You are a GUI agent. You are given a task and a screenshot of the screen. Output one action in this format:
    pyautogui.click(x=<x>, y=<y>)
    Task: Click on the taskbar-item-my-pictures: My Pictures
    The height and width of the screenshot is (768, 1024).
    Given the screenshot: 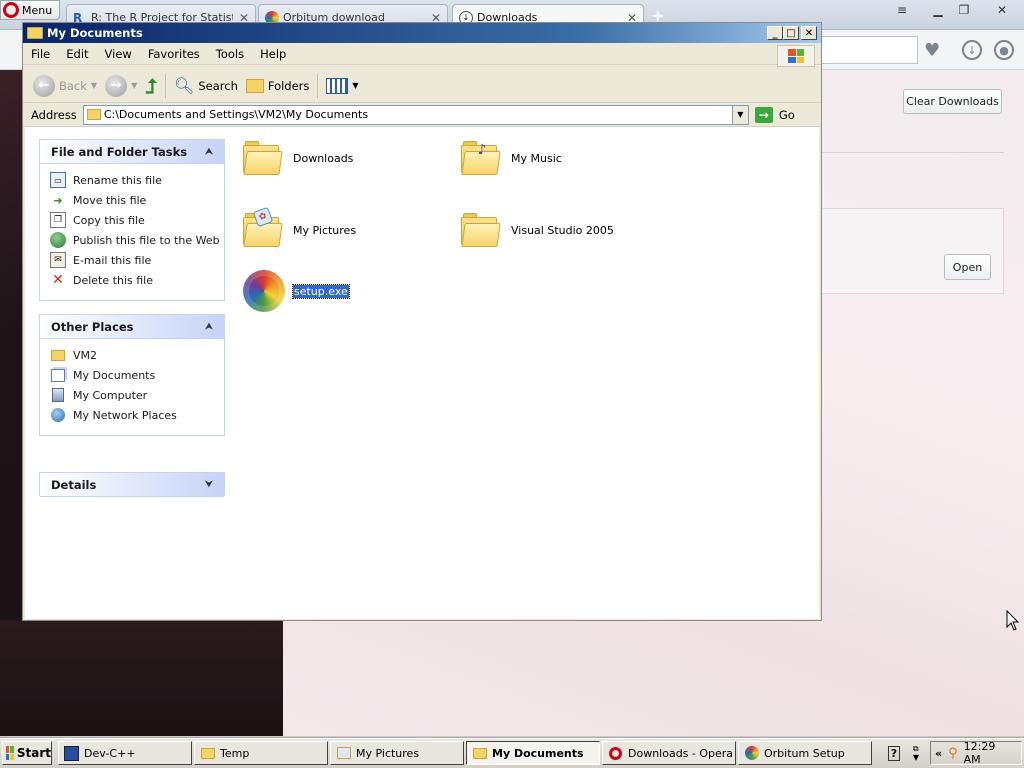 What is the action you would take?
    pyautogui.click(x=397, y=753)
    